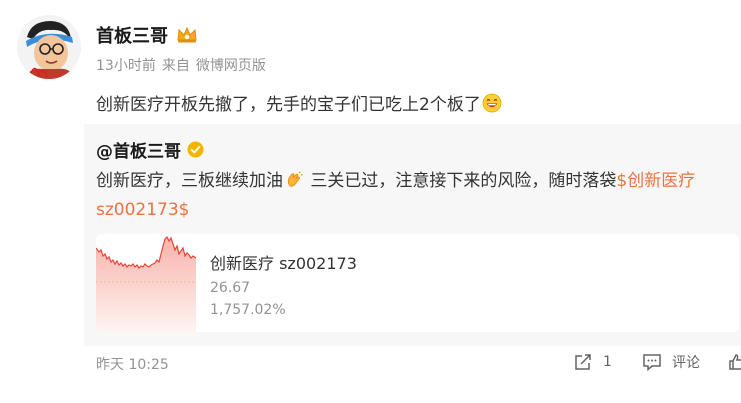 Image resolution: width=741 pixels, height=403 pixels. I want to click on post-text-content: 创新医疗开板先撤了，先手的宝子们已吃上2个板了, so click(288, 105).